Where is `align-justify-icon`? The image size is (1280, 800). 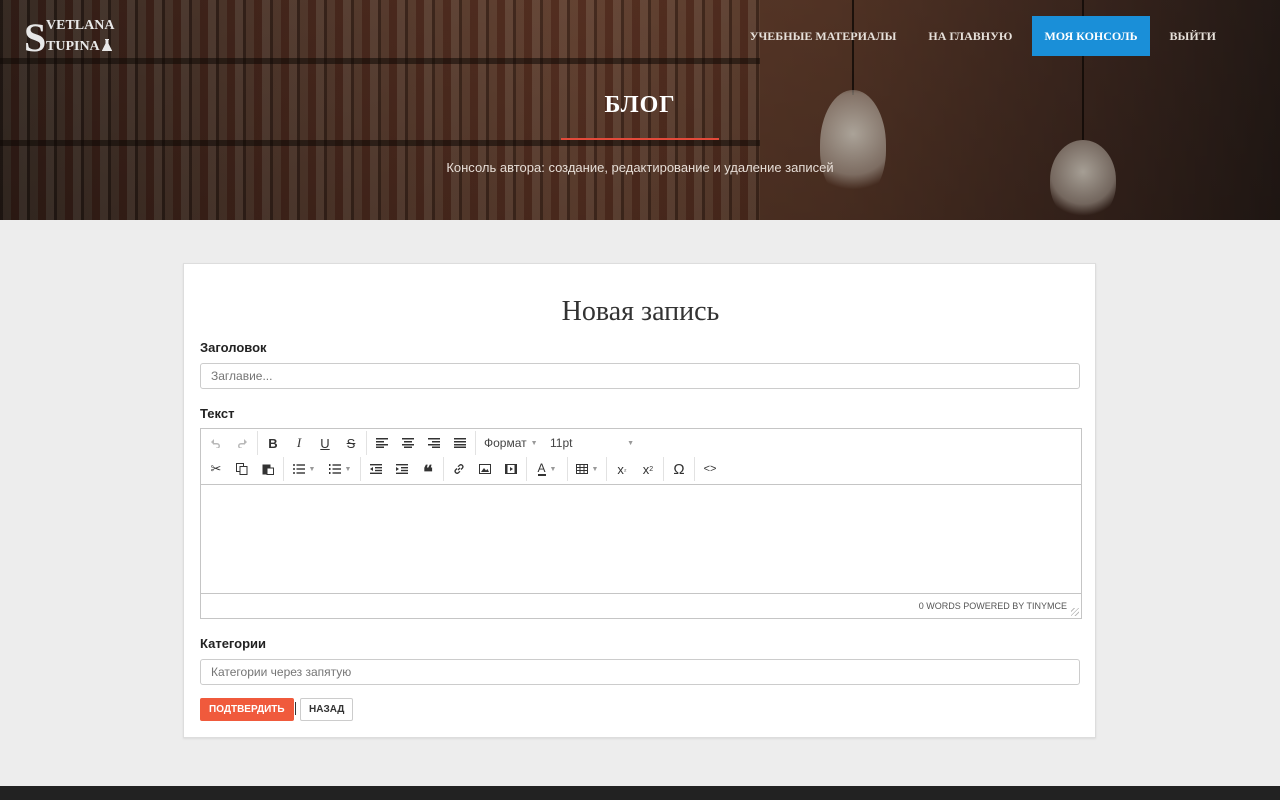
align-justify-icon is located at coordinates (460, 443).